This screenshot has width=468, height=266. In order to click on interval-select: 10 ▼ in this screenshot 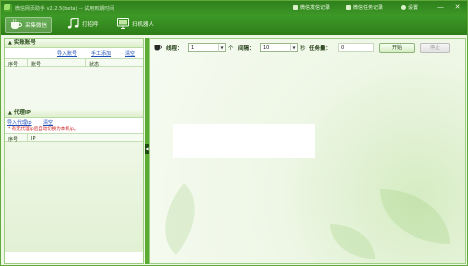, I will do `click(279, 47)`.